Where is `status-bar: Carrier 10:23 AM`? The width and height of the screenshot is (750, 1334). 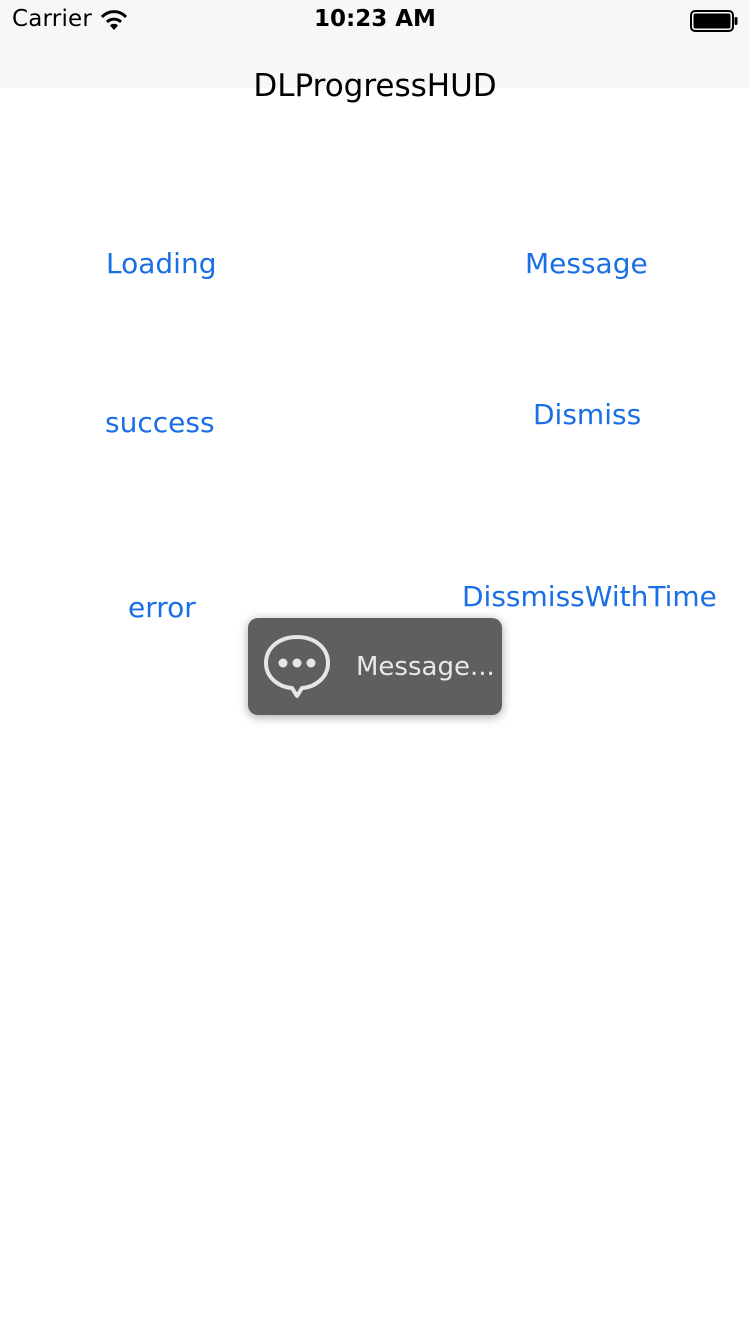
status-bar: Carrier 10:23 AM is located at coordinates (375, 20).